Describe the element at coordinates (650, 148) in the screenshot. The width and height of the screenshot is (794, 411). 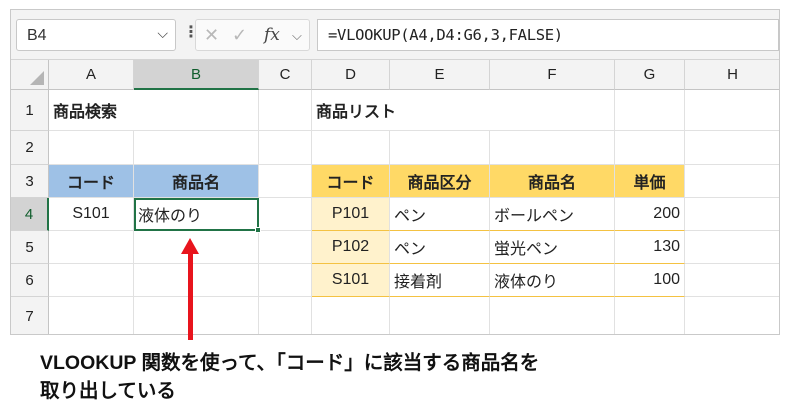
I see `cell-g2` at that location.